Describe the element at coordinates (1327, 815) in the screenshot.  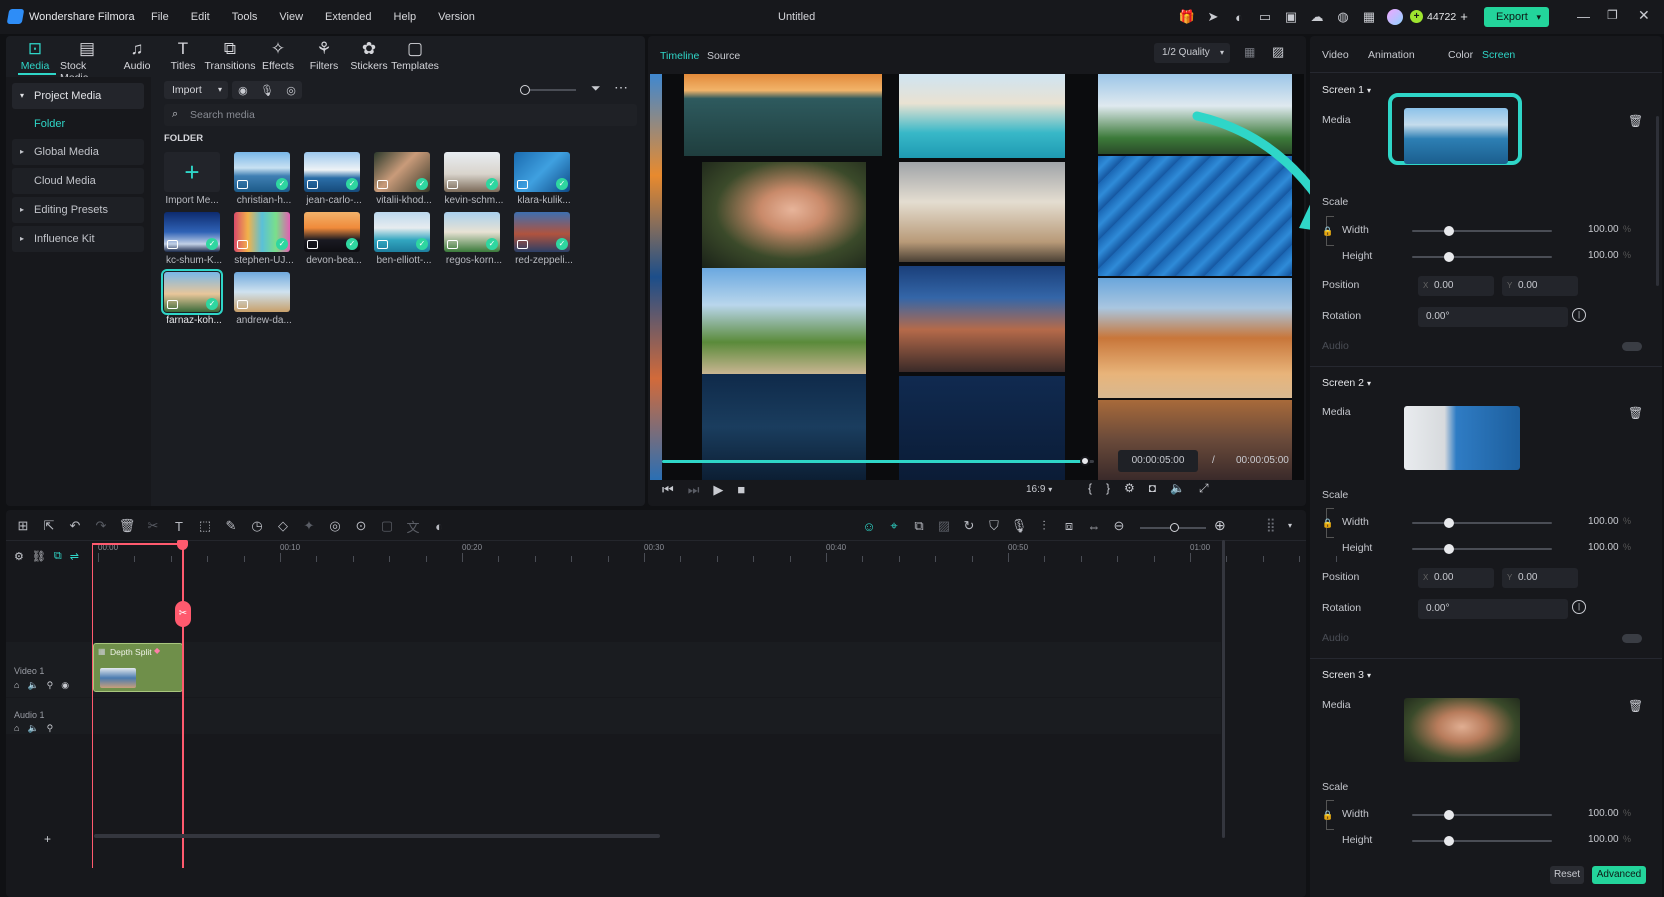
I see `lock-icon: 🔒` at that location.